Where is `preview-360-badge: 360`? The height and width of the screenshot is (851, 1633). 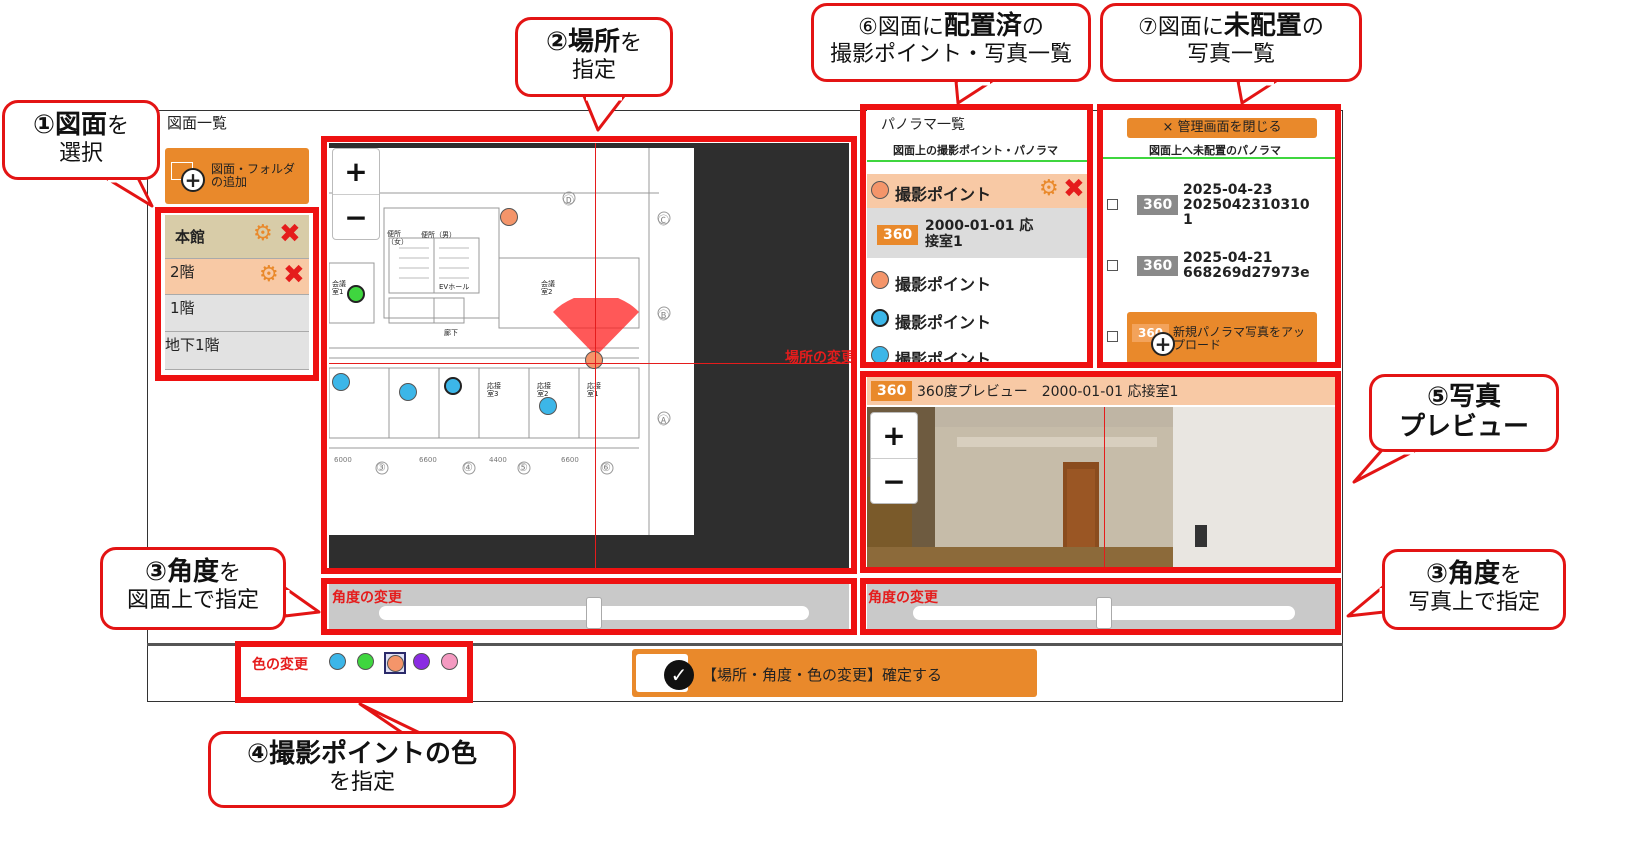
preview-360-badge: 360 is located at coordinates (892, 391).